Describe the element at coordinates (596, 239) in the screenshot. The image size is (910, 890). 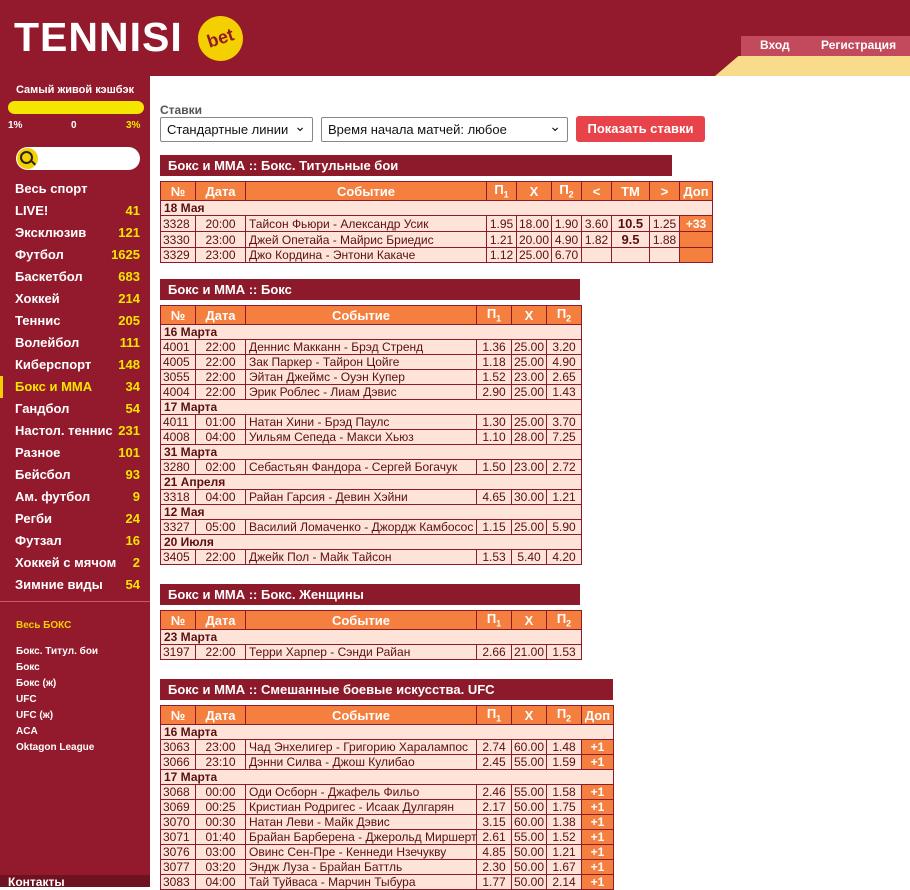
I see `odd-lt: 1.82` at that location.